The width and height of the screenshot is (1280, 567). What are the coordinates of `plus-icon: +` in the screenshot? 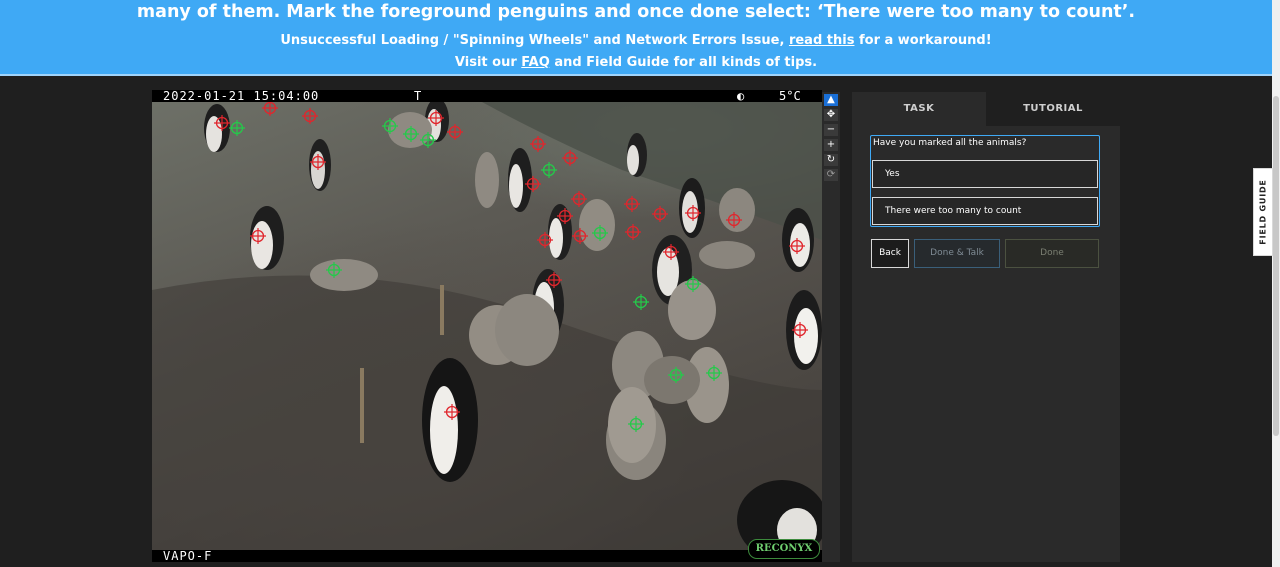 It's located at (831, 144).